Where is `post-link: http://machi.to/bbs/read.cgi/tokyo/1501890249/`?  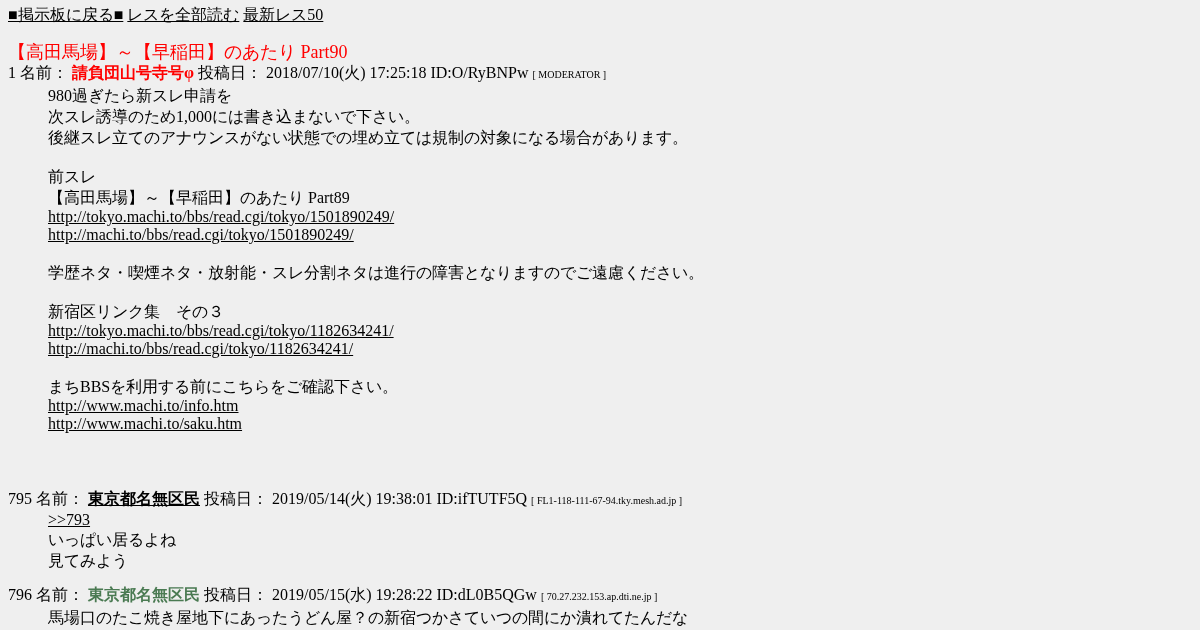 post-link: http://machi.to/bbs/read.cgi/tokyo/1501890249/ is located at coordinates (201, 235).